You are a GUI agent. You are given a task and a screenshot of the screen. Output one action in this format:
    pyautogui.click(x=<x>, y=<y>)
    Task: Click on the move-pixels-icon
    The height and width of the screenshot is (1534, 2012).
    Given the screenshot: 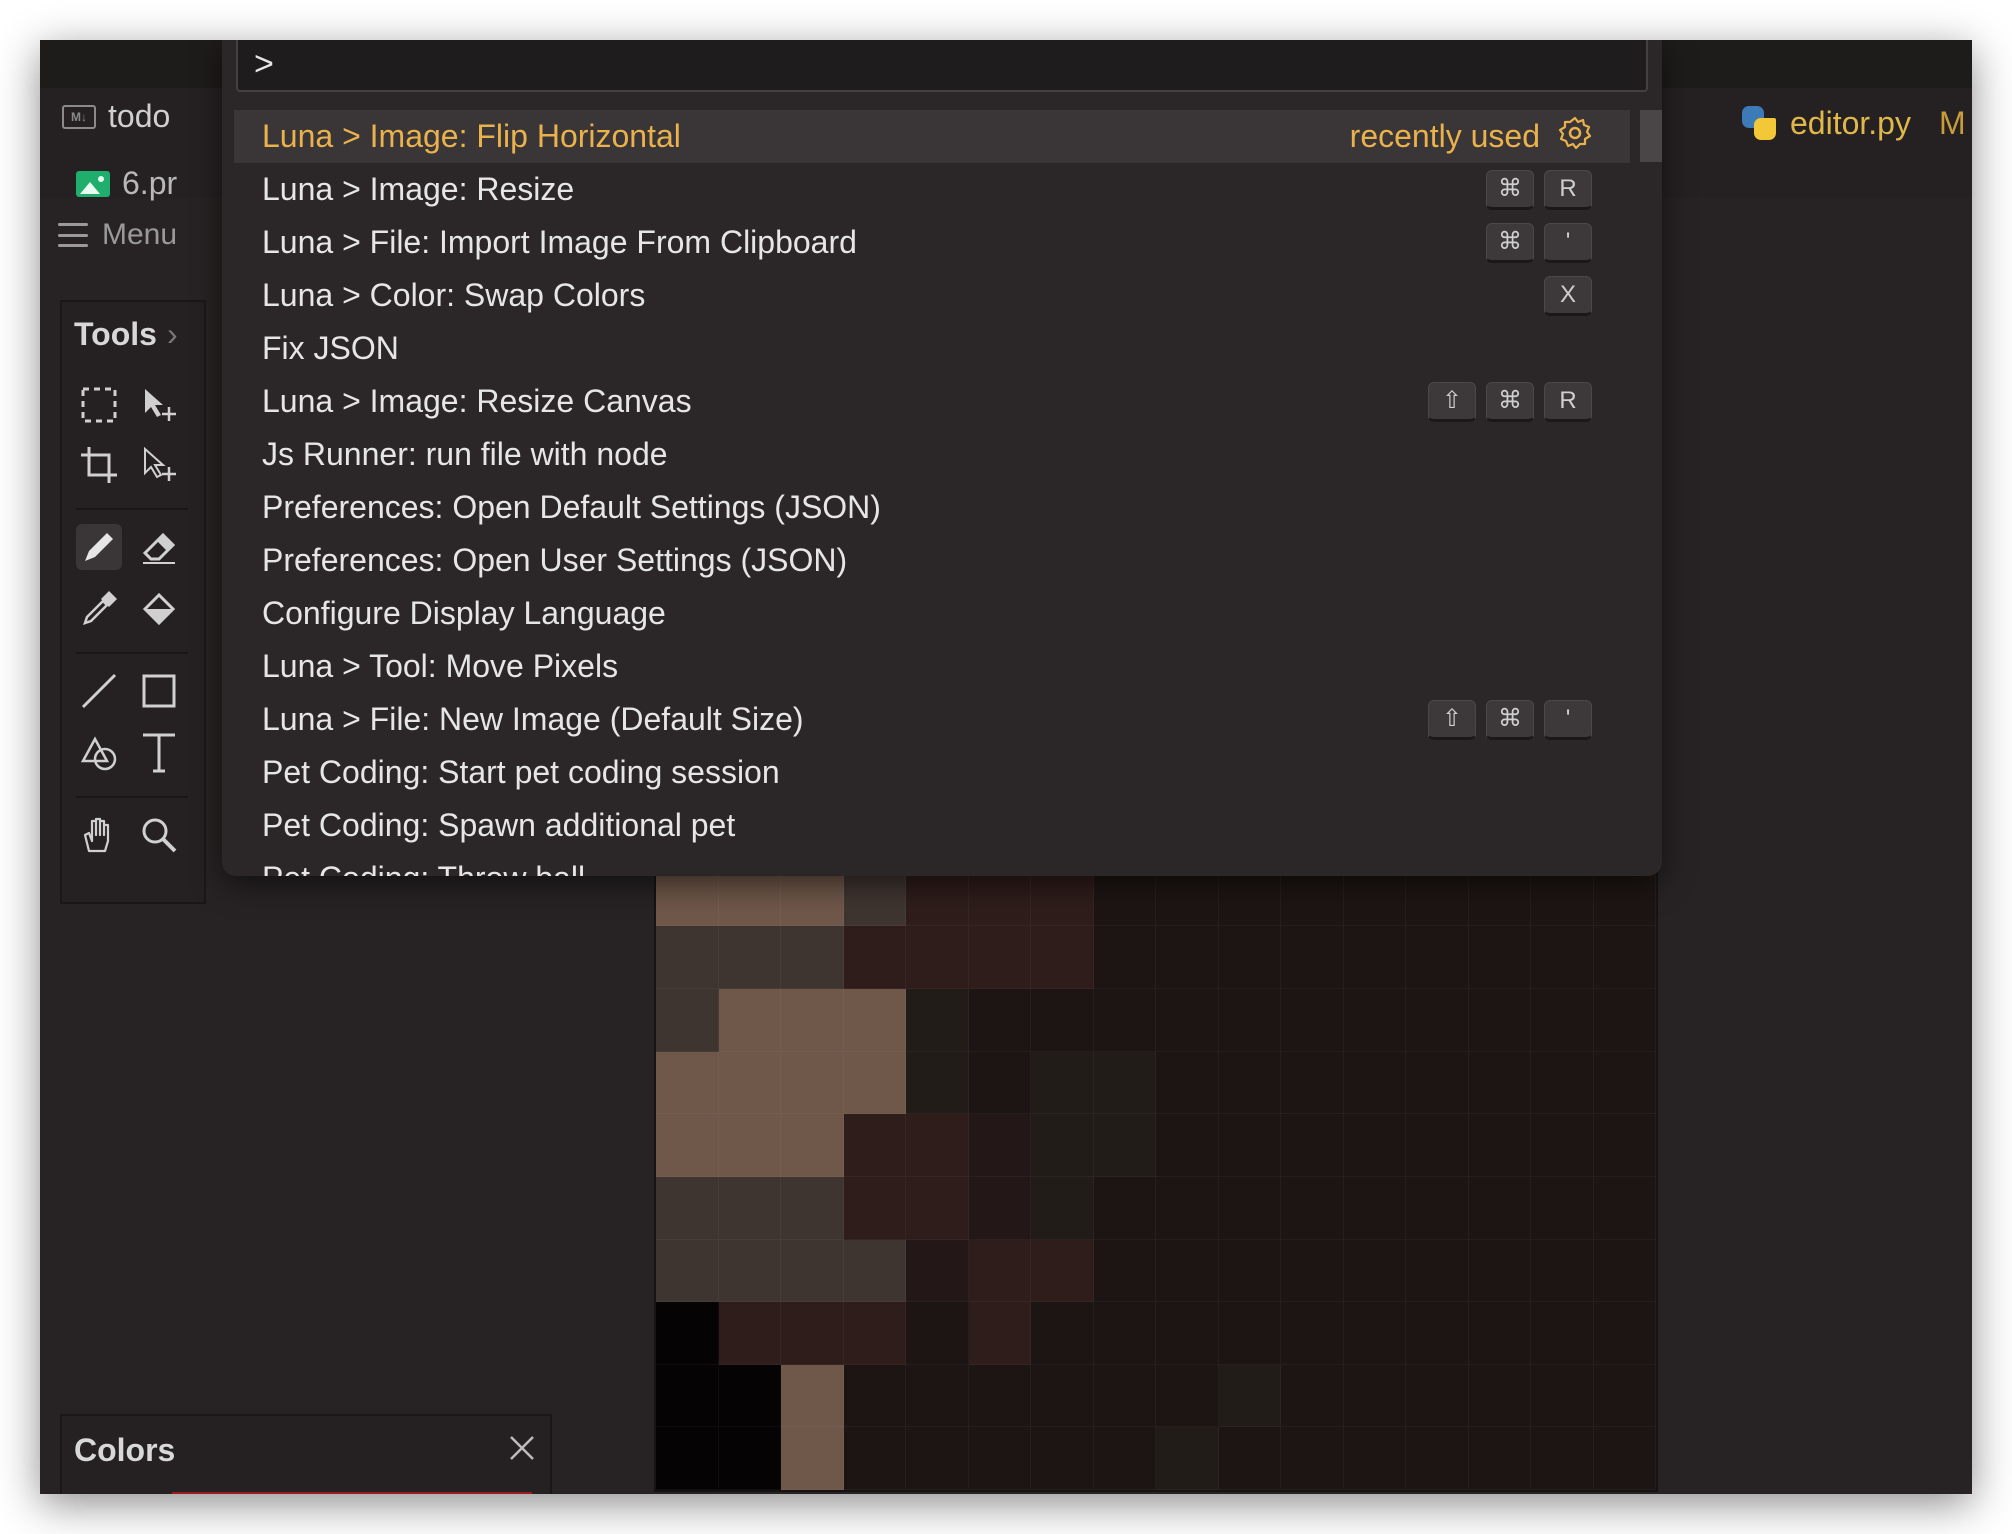 What is the action you would take?
    pyautogui.click(x=159, y=465)
    